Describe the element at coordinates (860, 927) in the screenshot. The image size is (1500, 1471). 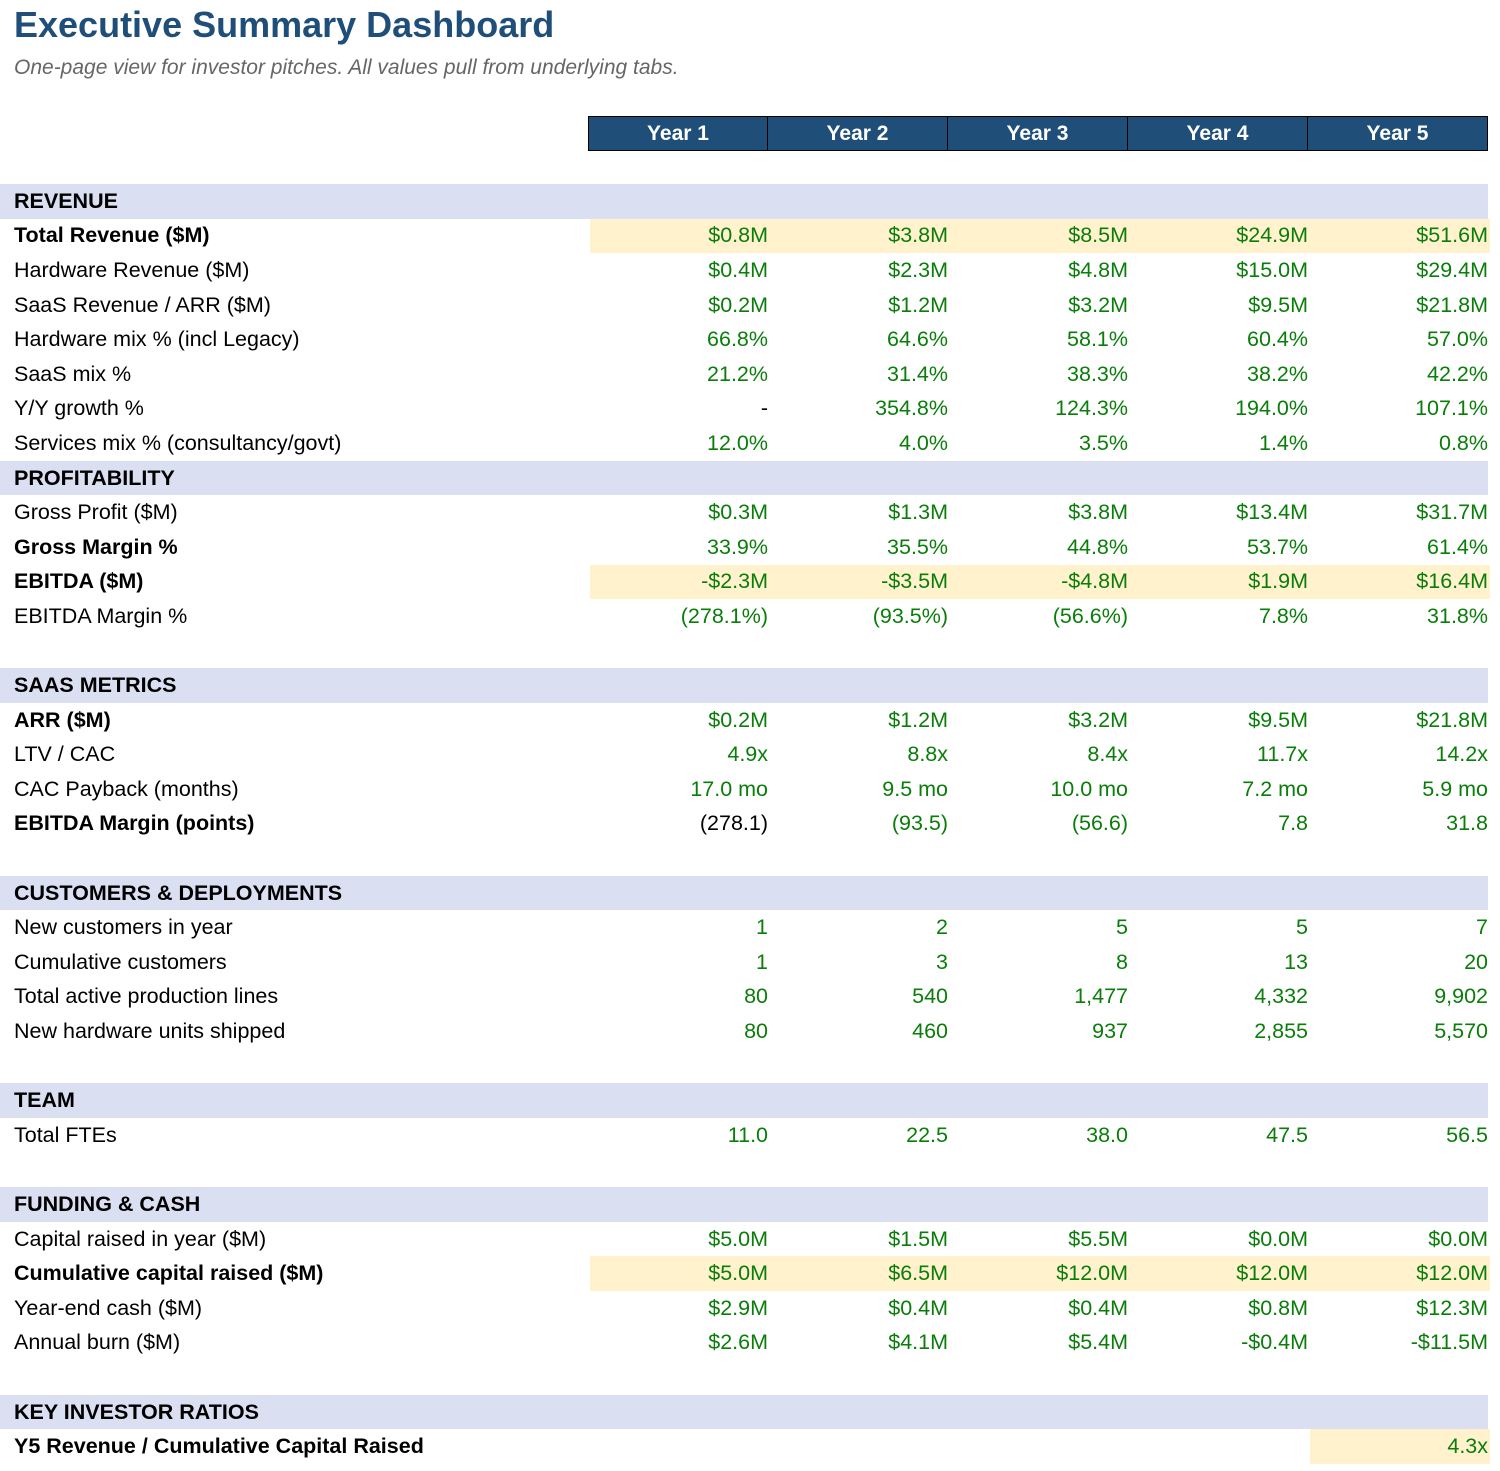
I see `value-cell: 2` at that location.